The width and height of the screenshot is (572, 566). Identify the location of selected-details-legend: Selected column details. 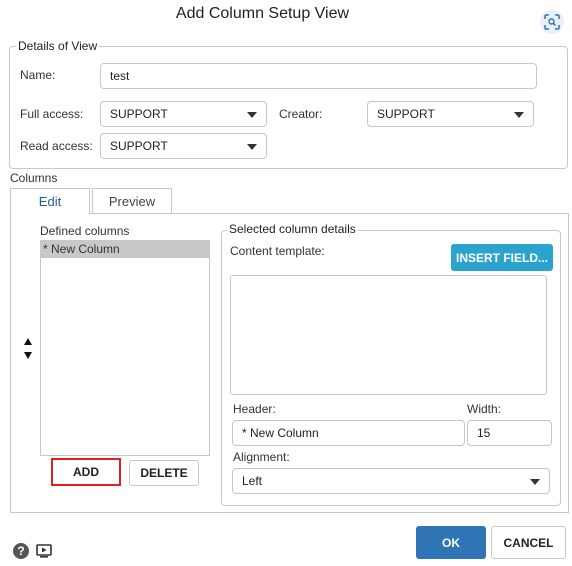
(292, 229).